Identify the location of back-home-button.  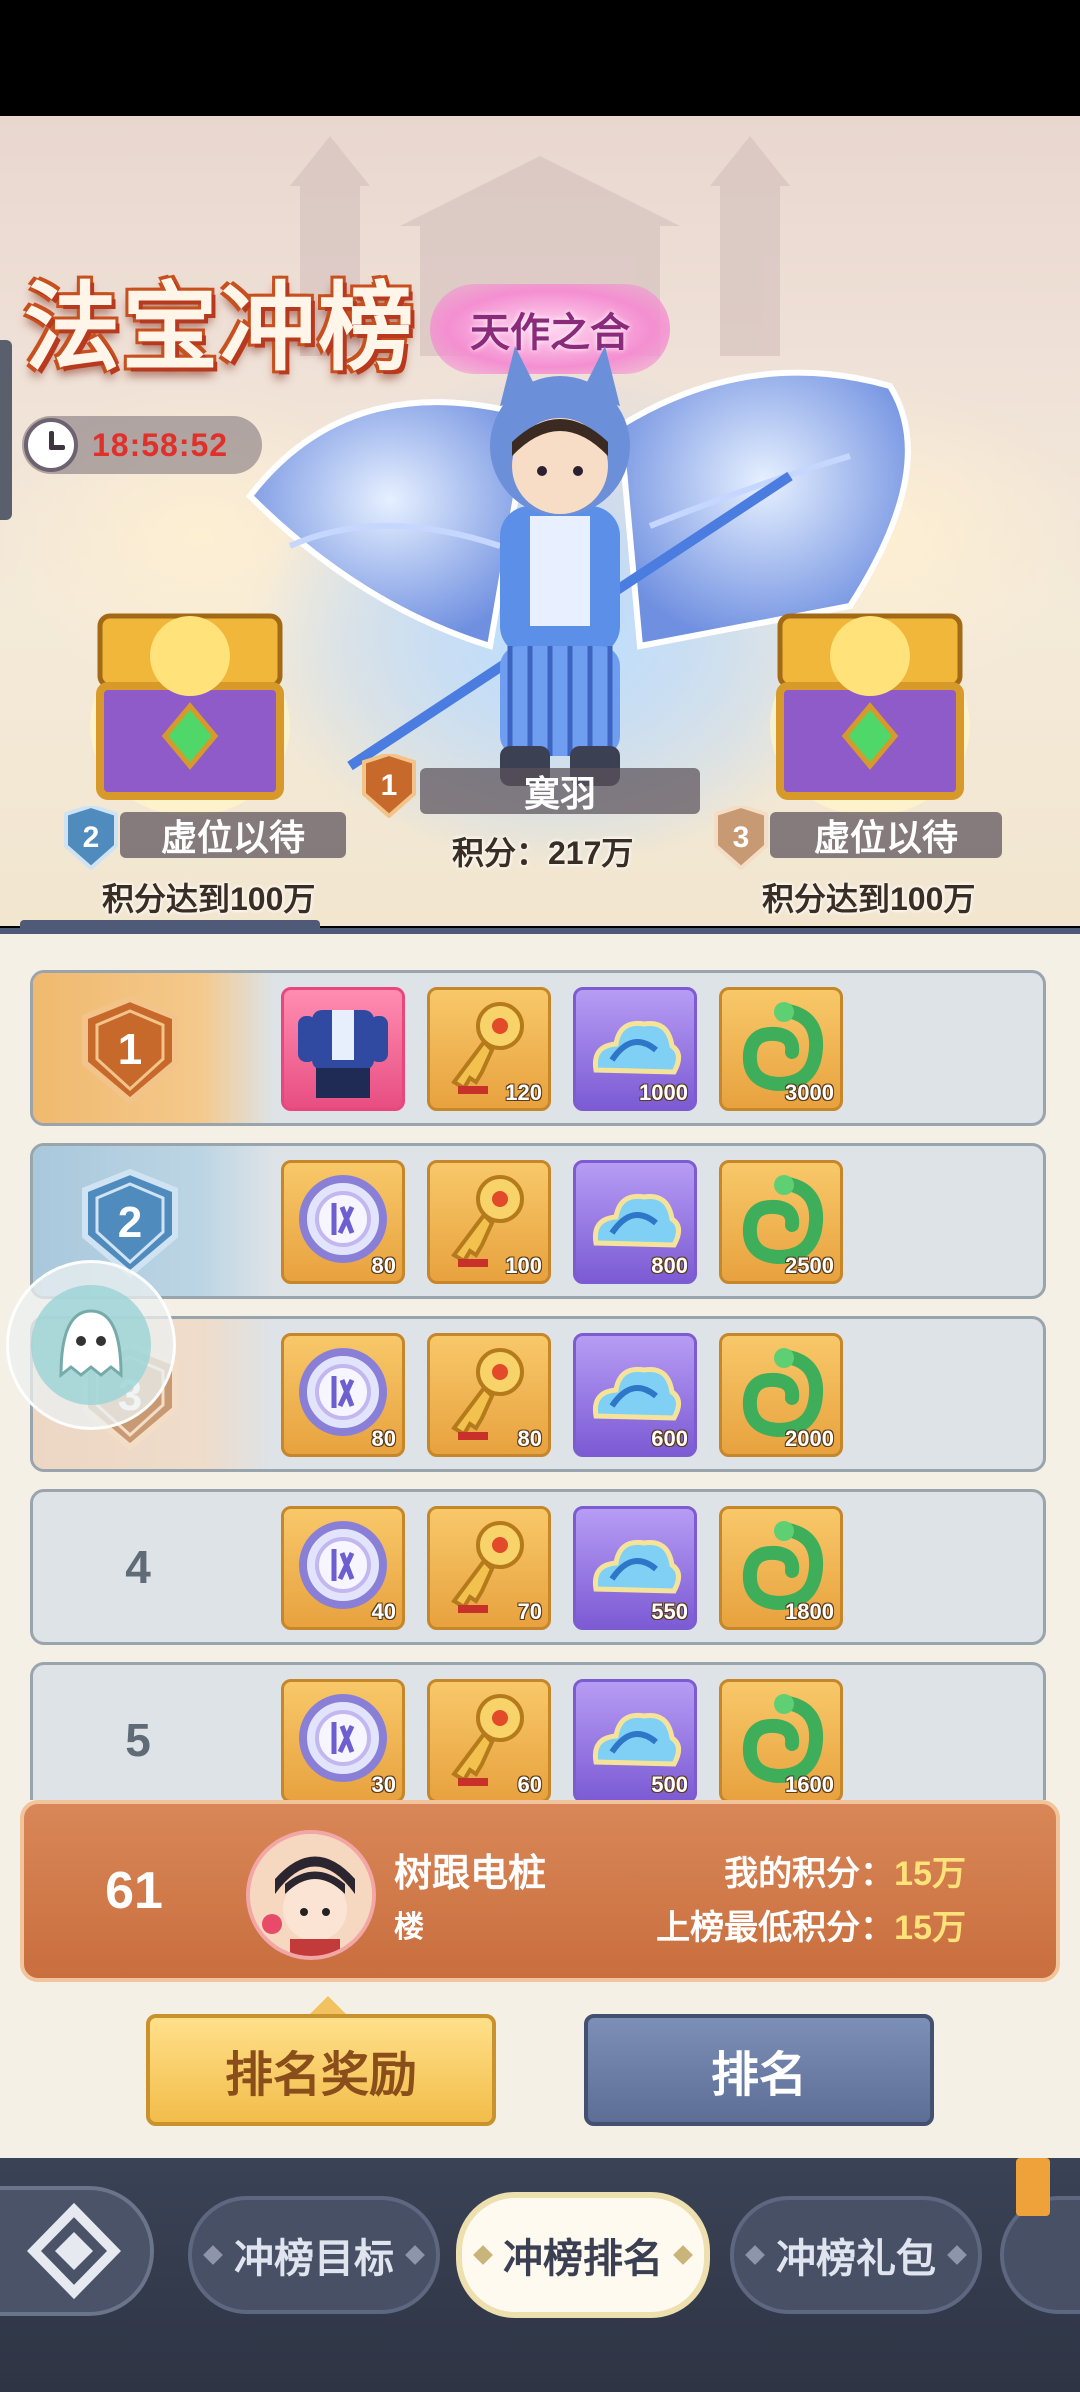
(77, 2251).